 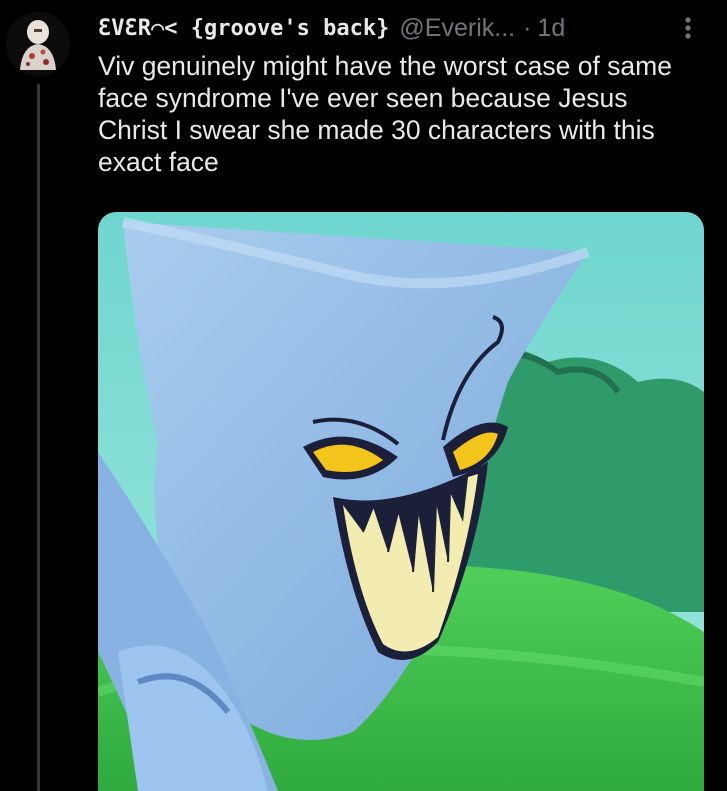 I want to click on display-name: ƐVƐR⌒< {groove's back}, so click(x=243, y=28).